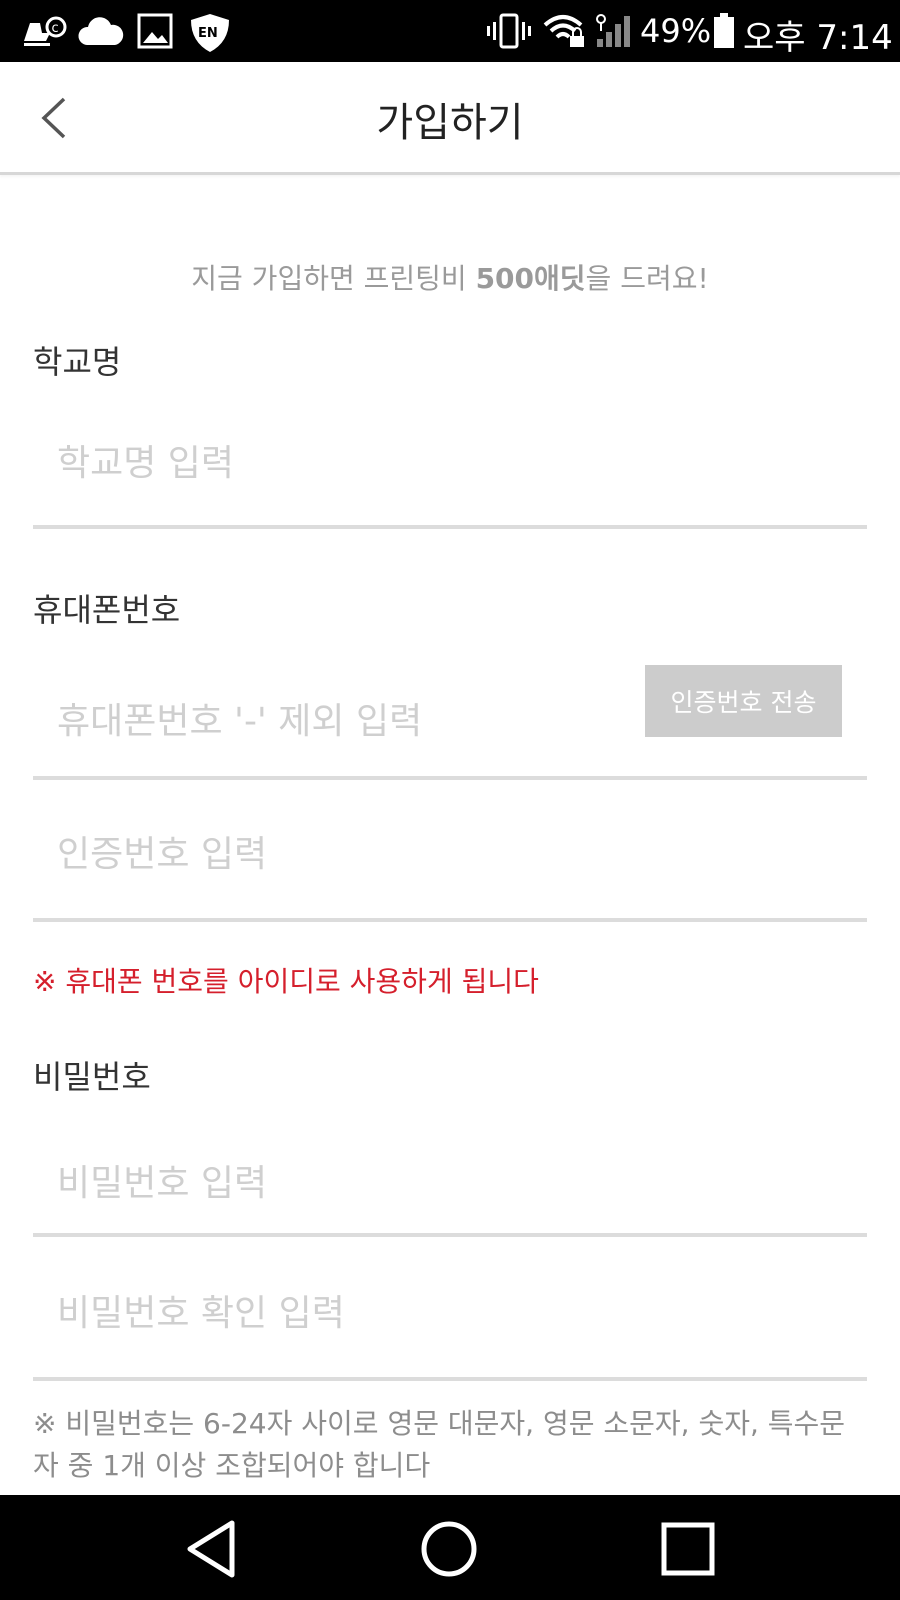 The height and width of the screenshot is (1600, 900). What do you see at coordinates (92, 1077) in the screenshot?
I see `password-label: 비밀번호` at bounding box center [92, 1077].